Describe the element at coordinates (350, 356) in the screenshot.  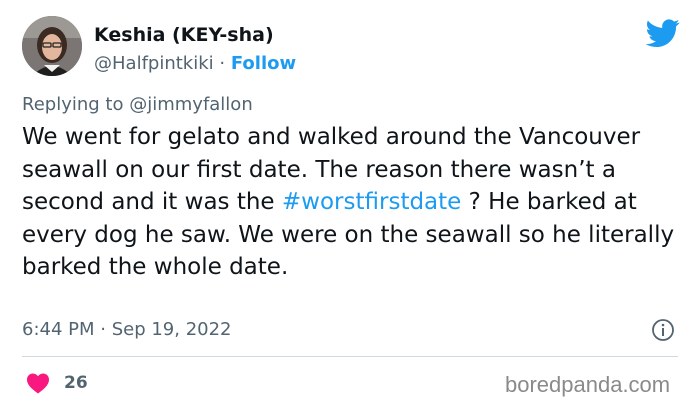
I see `divider` at that location.